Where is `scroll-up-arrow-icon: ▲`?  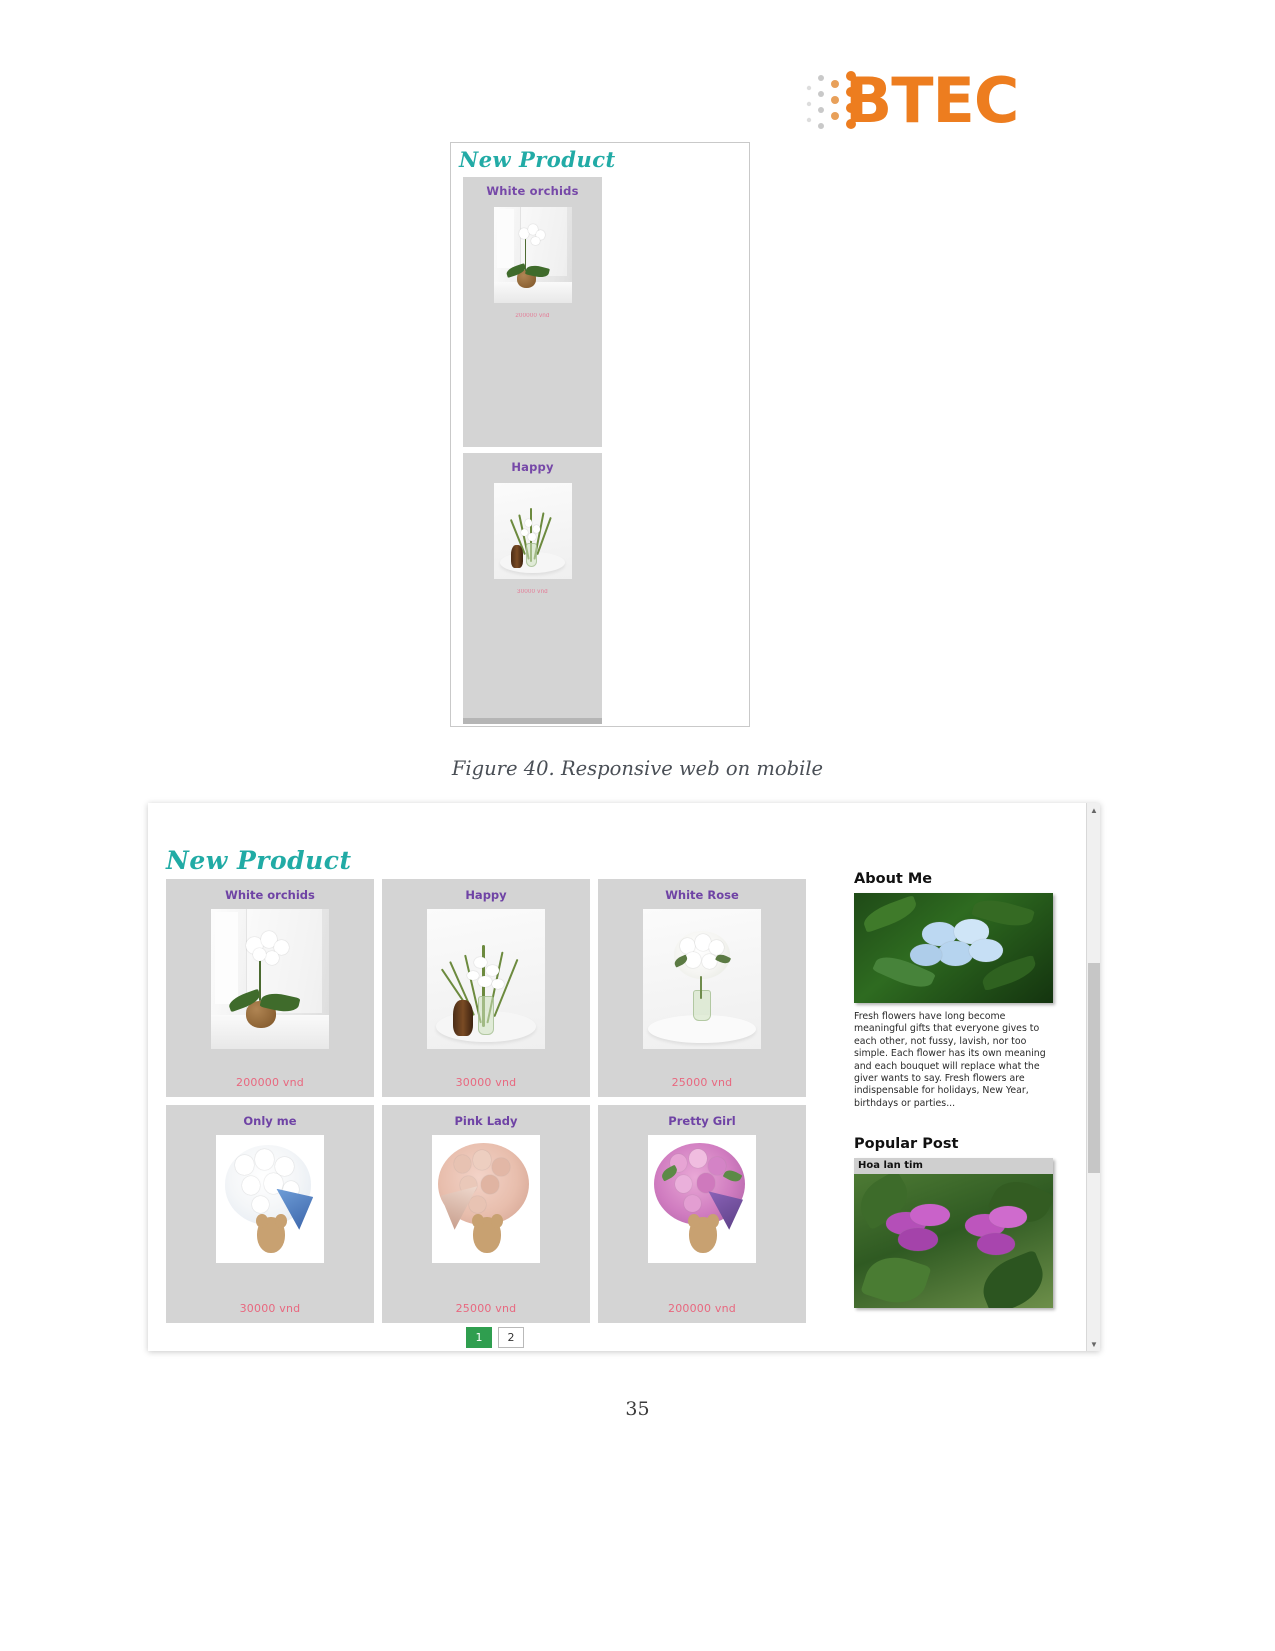 scroll-up-arrow-icon: ▲ is located at coordinates (1093, 810).